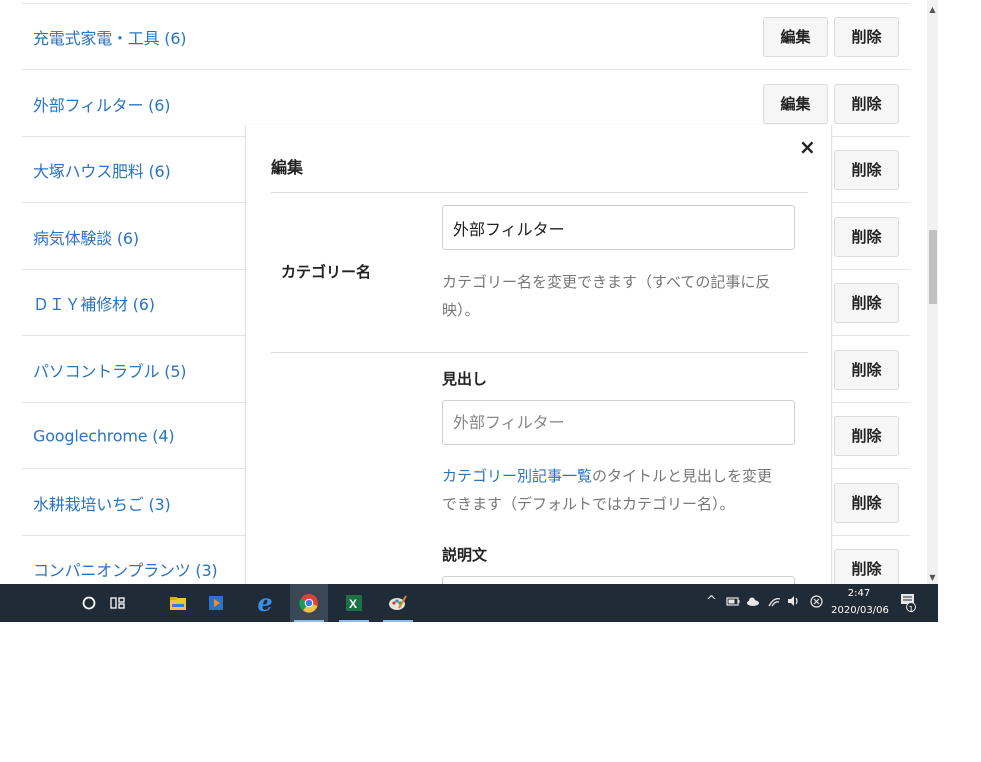 This screenshot has height=762, width=981. What do you see at coordinates (807, 147) in the screenshot?
I see `close-icon: ×` at bounding box center [807, 147].